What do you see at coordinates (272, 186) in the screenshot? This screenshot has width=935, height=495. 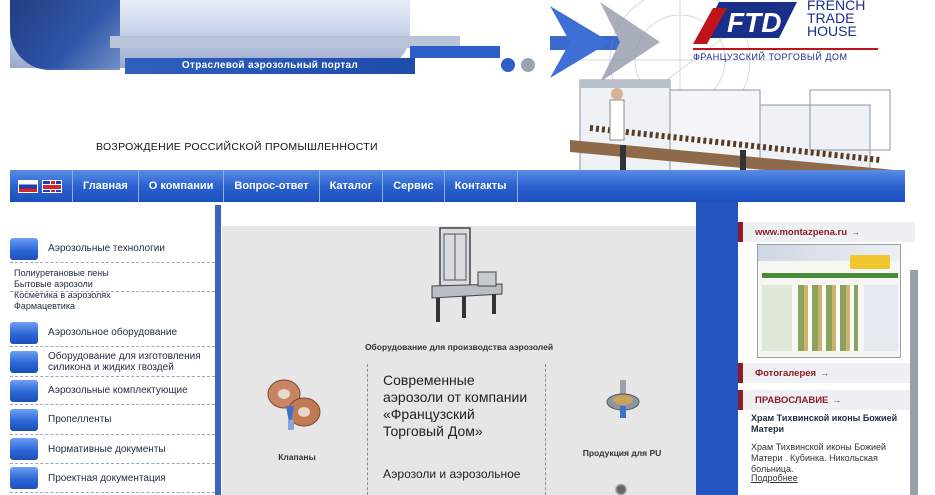 I see `nav-faq: Вопрос-ответ` at bounding box center [272, 186].